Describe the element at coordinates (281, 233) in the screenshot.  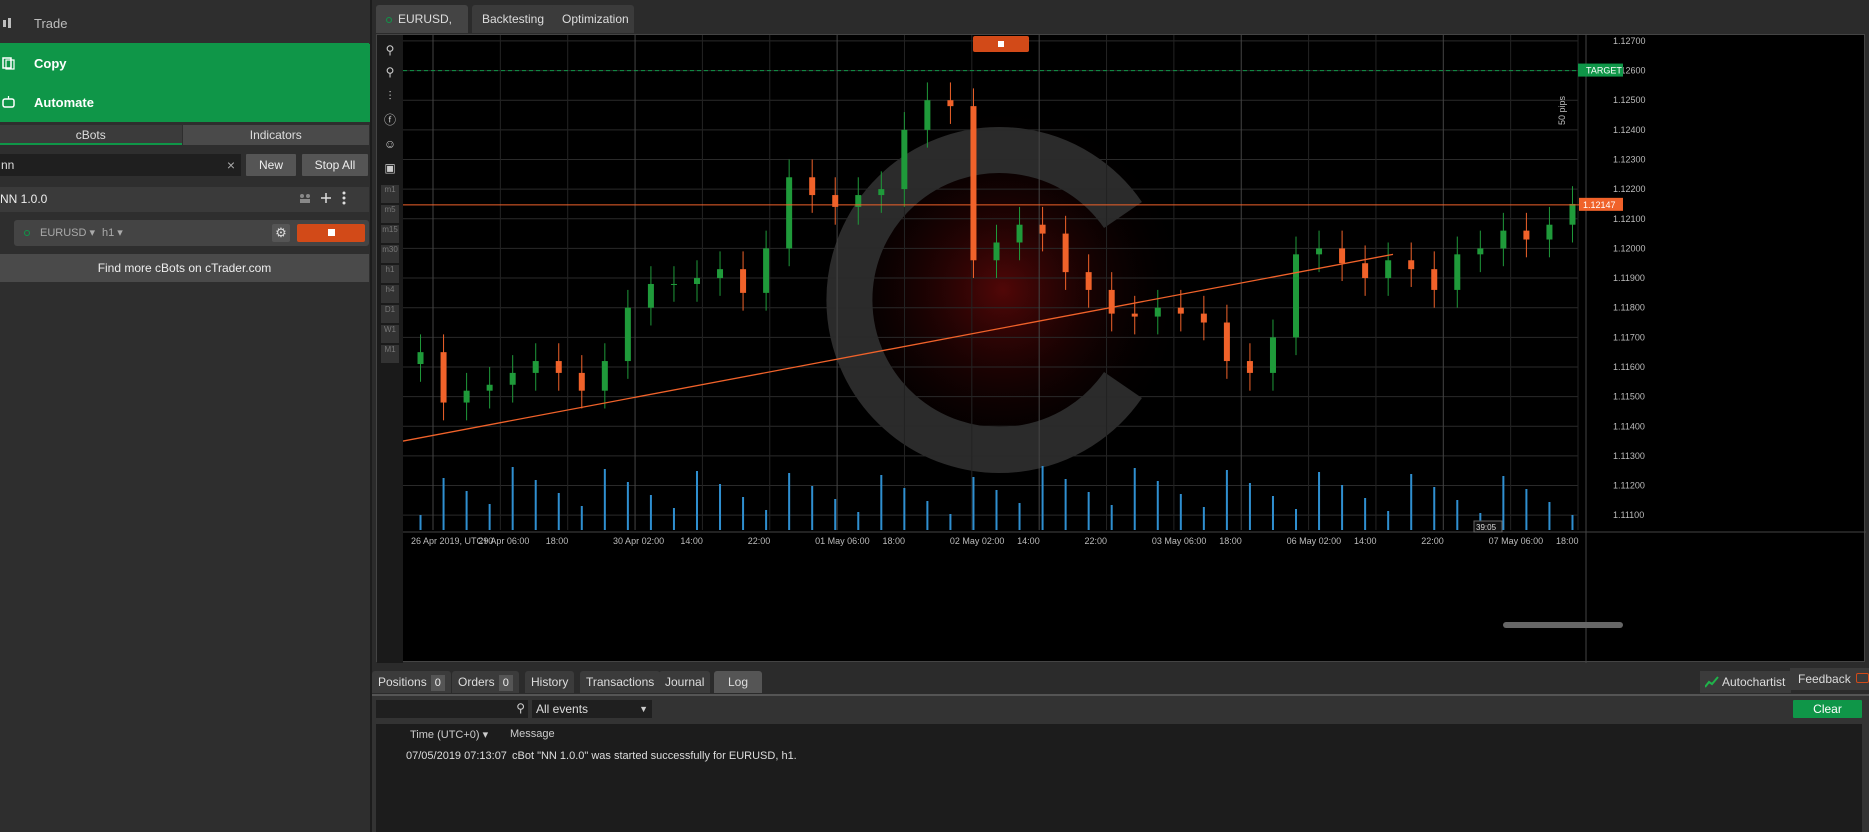
I see `gear-icon: ⚙` at that location.